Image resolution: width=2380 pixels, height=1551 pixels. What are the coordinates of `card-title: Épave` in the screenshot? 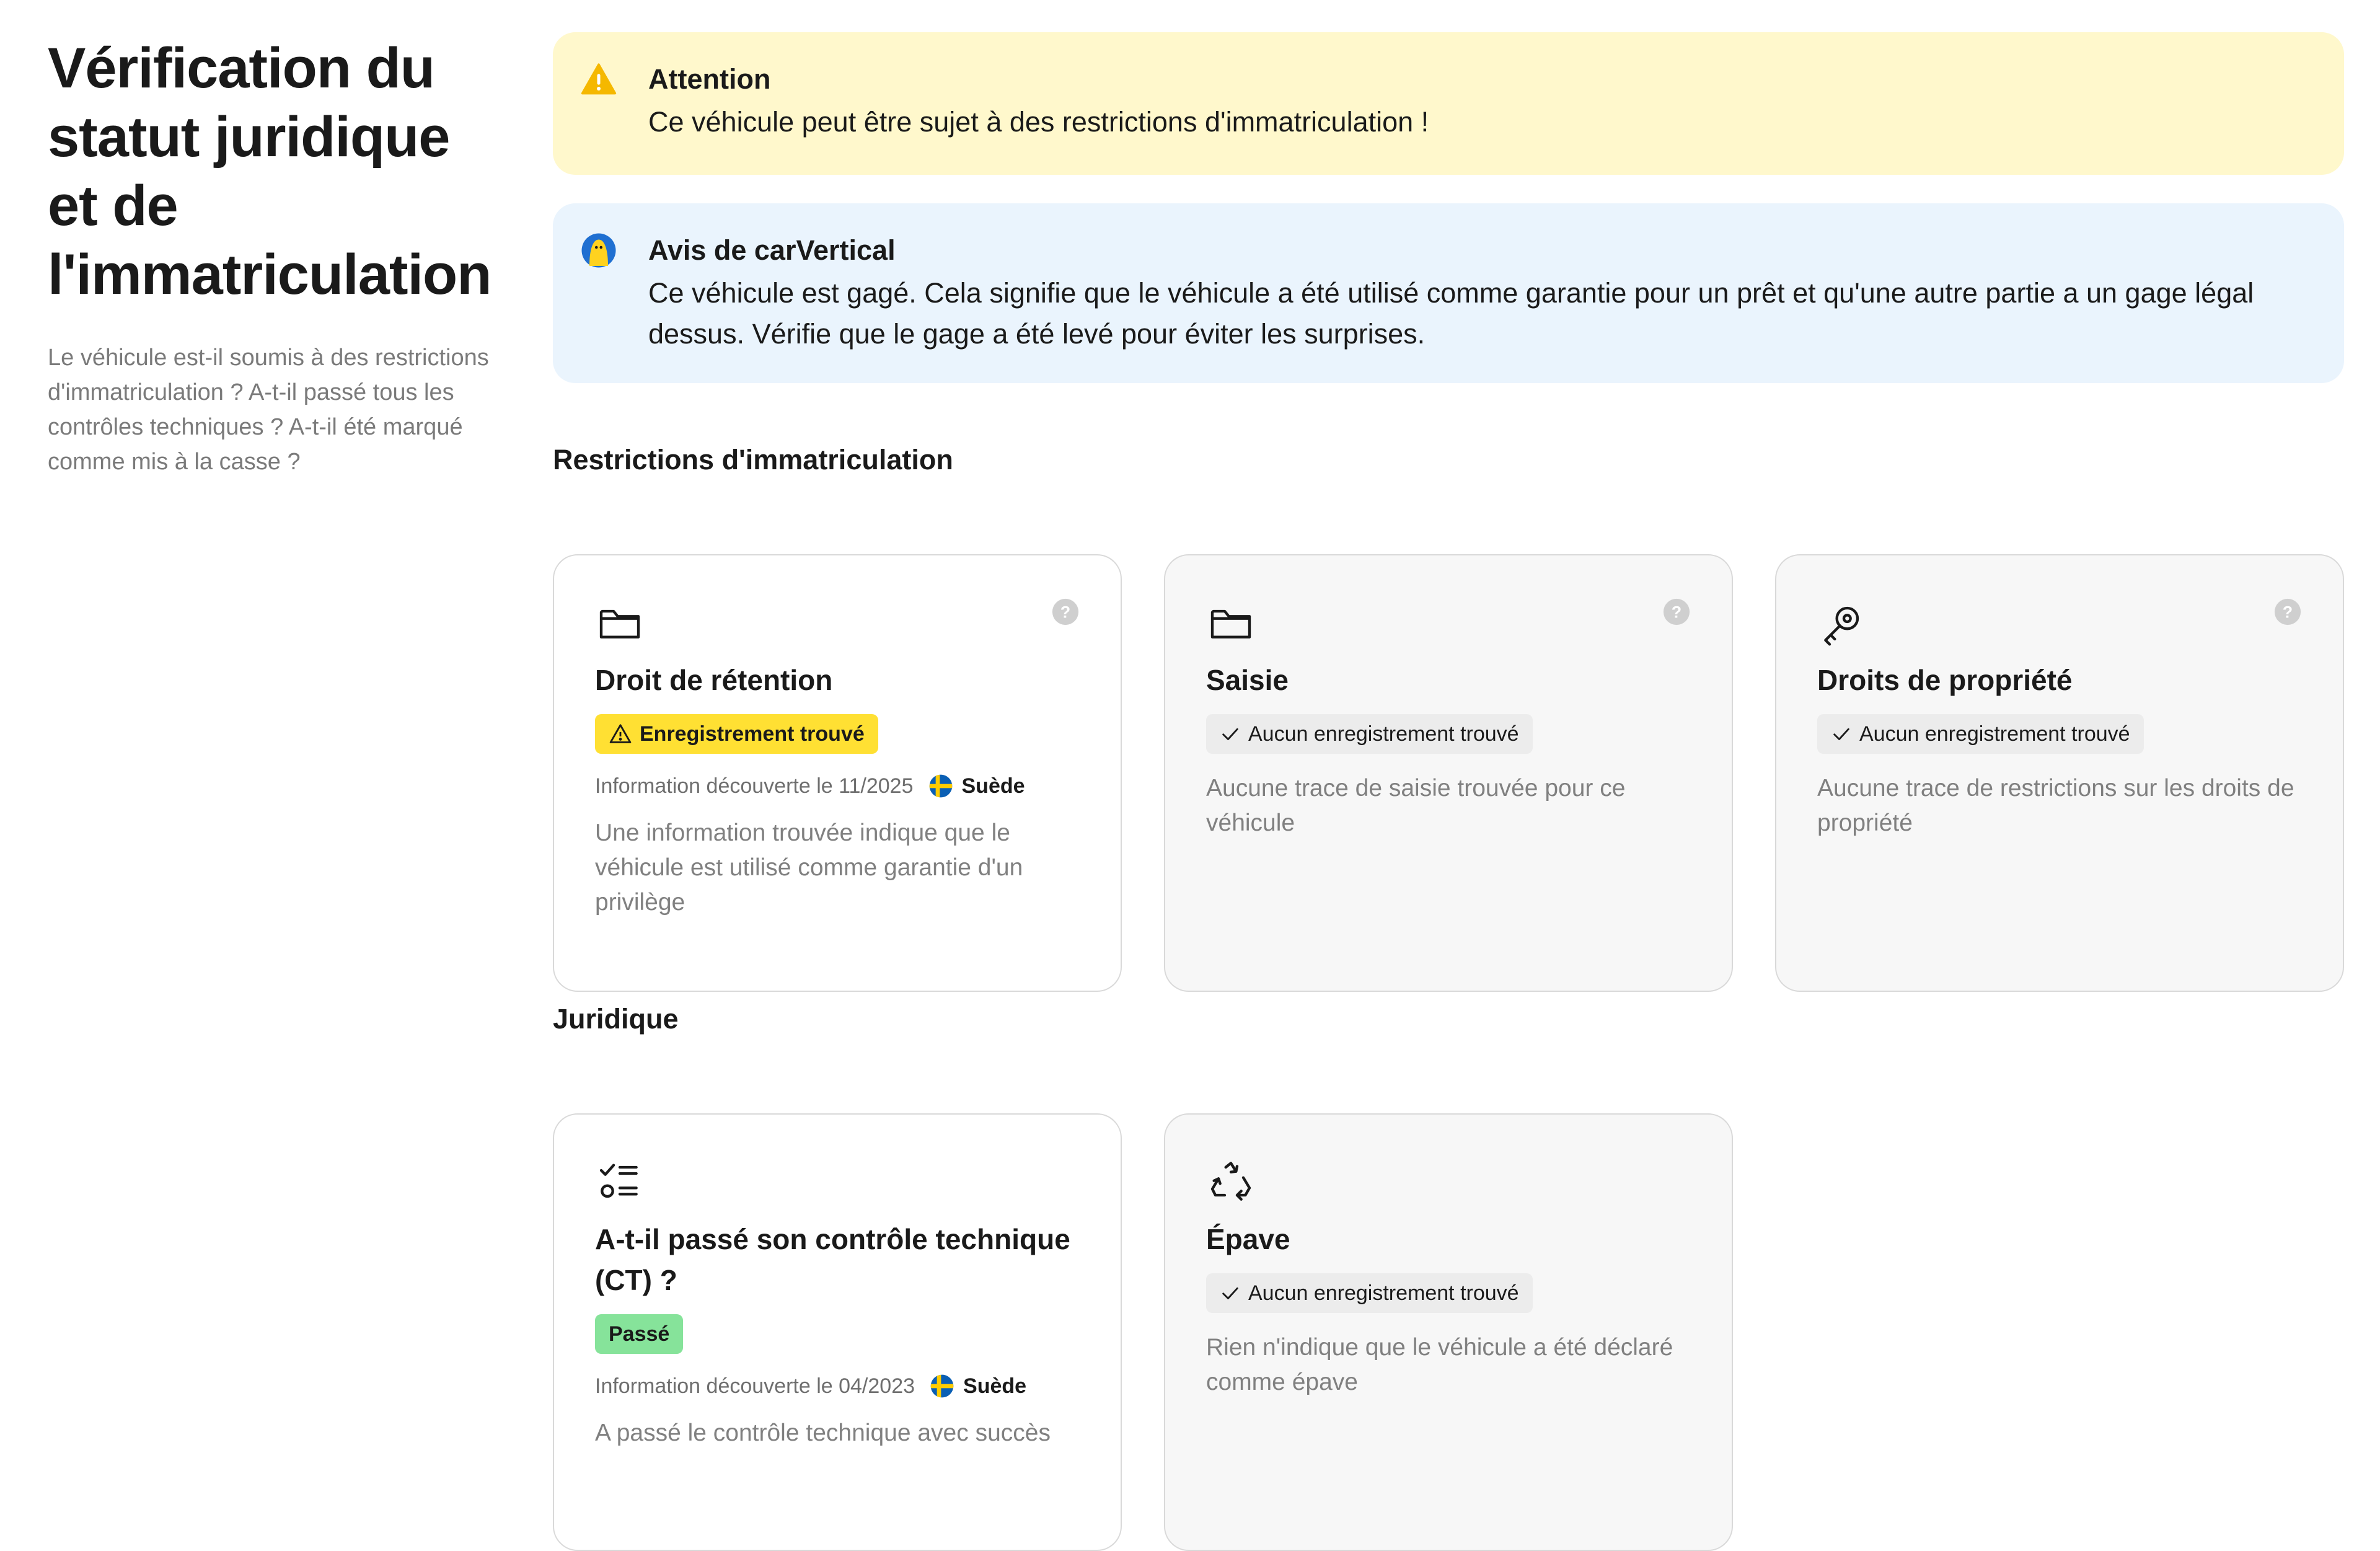 It's located at (1248, 1239).